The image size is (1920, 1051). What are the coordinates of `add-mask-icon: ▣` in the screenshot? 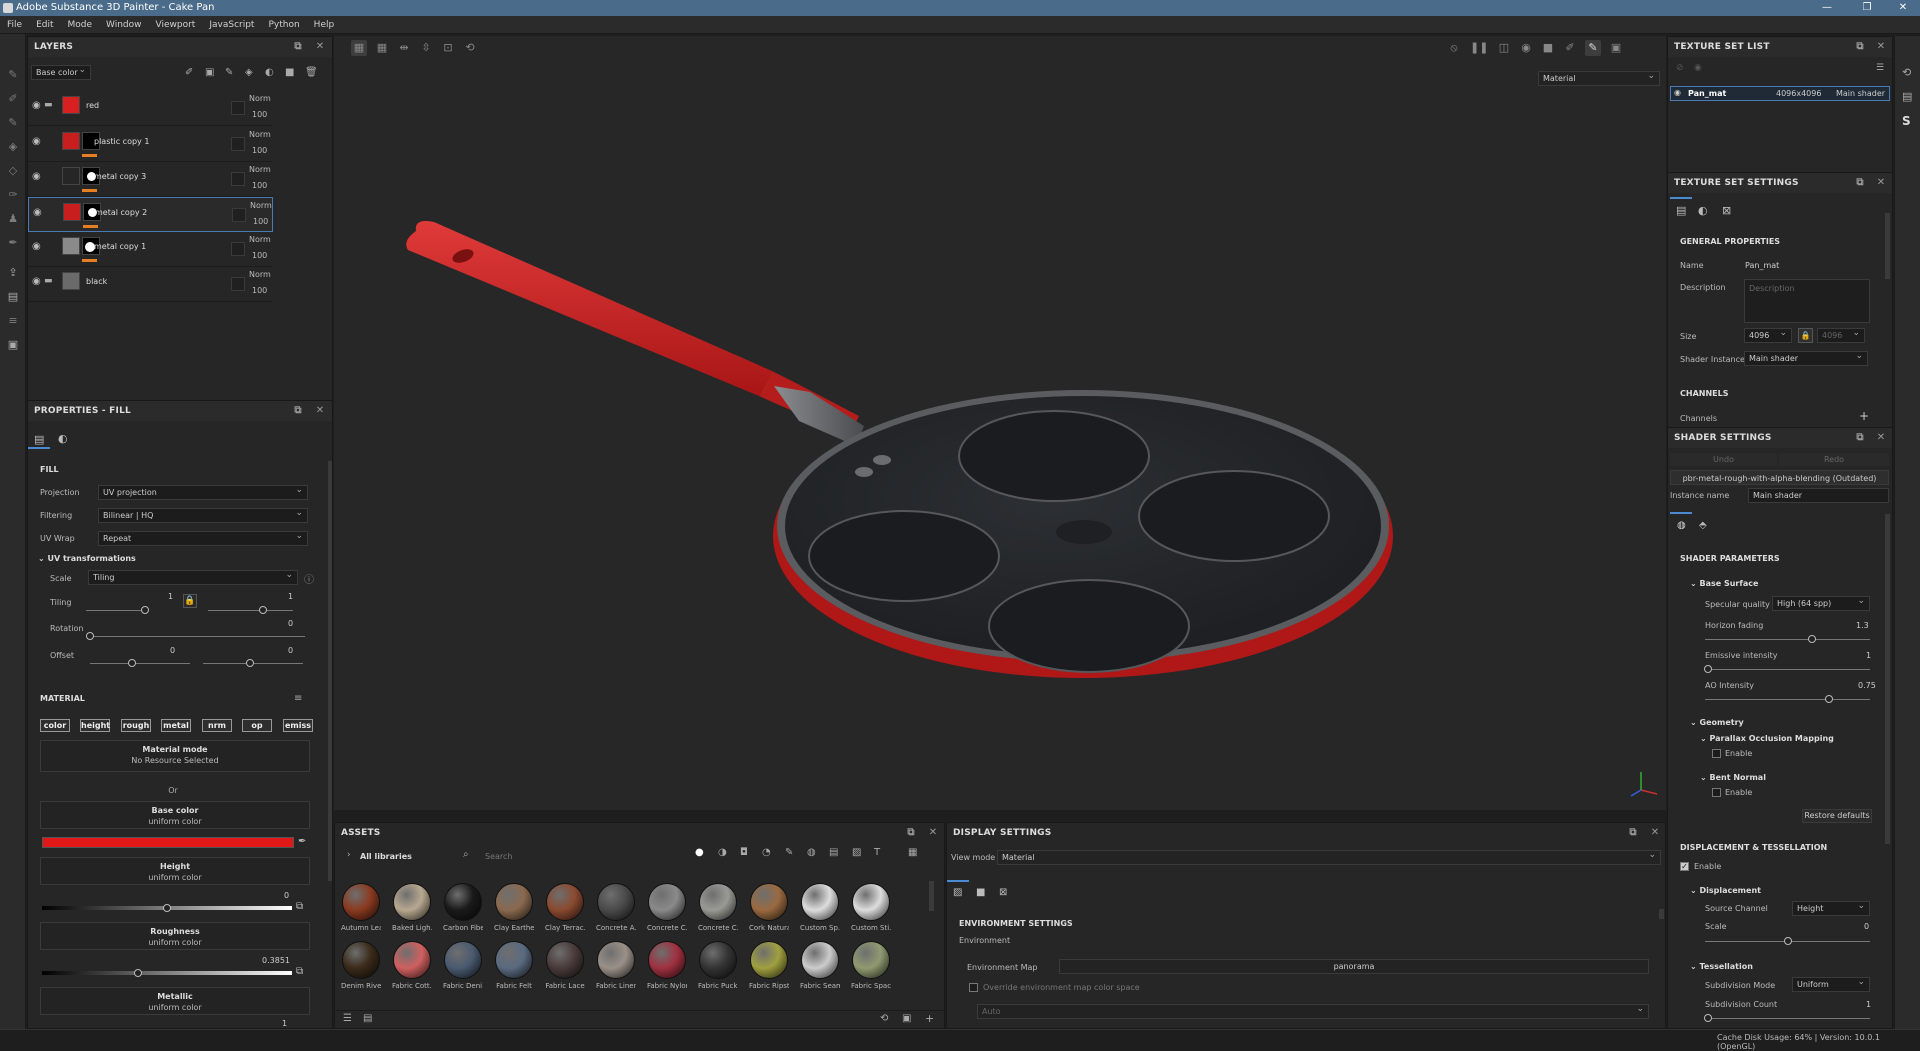 It's located at (209, 72).